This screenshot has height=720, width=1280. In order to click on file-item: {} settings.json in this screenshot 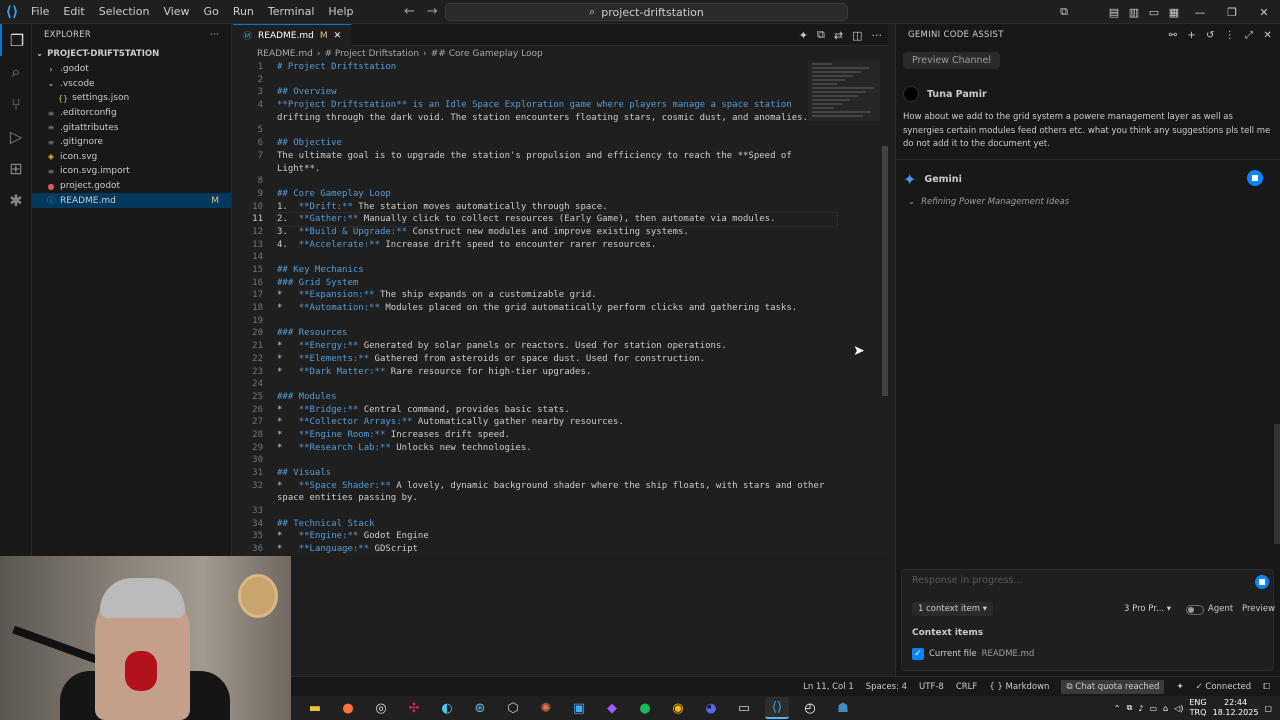, I will do `click(131, 98)`.